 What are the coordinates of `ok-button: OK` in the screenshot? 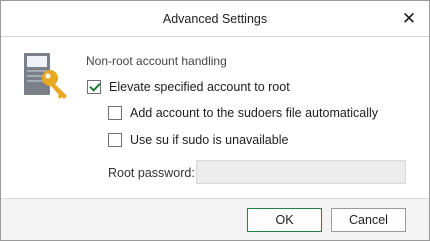 It's located at (284, 220).